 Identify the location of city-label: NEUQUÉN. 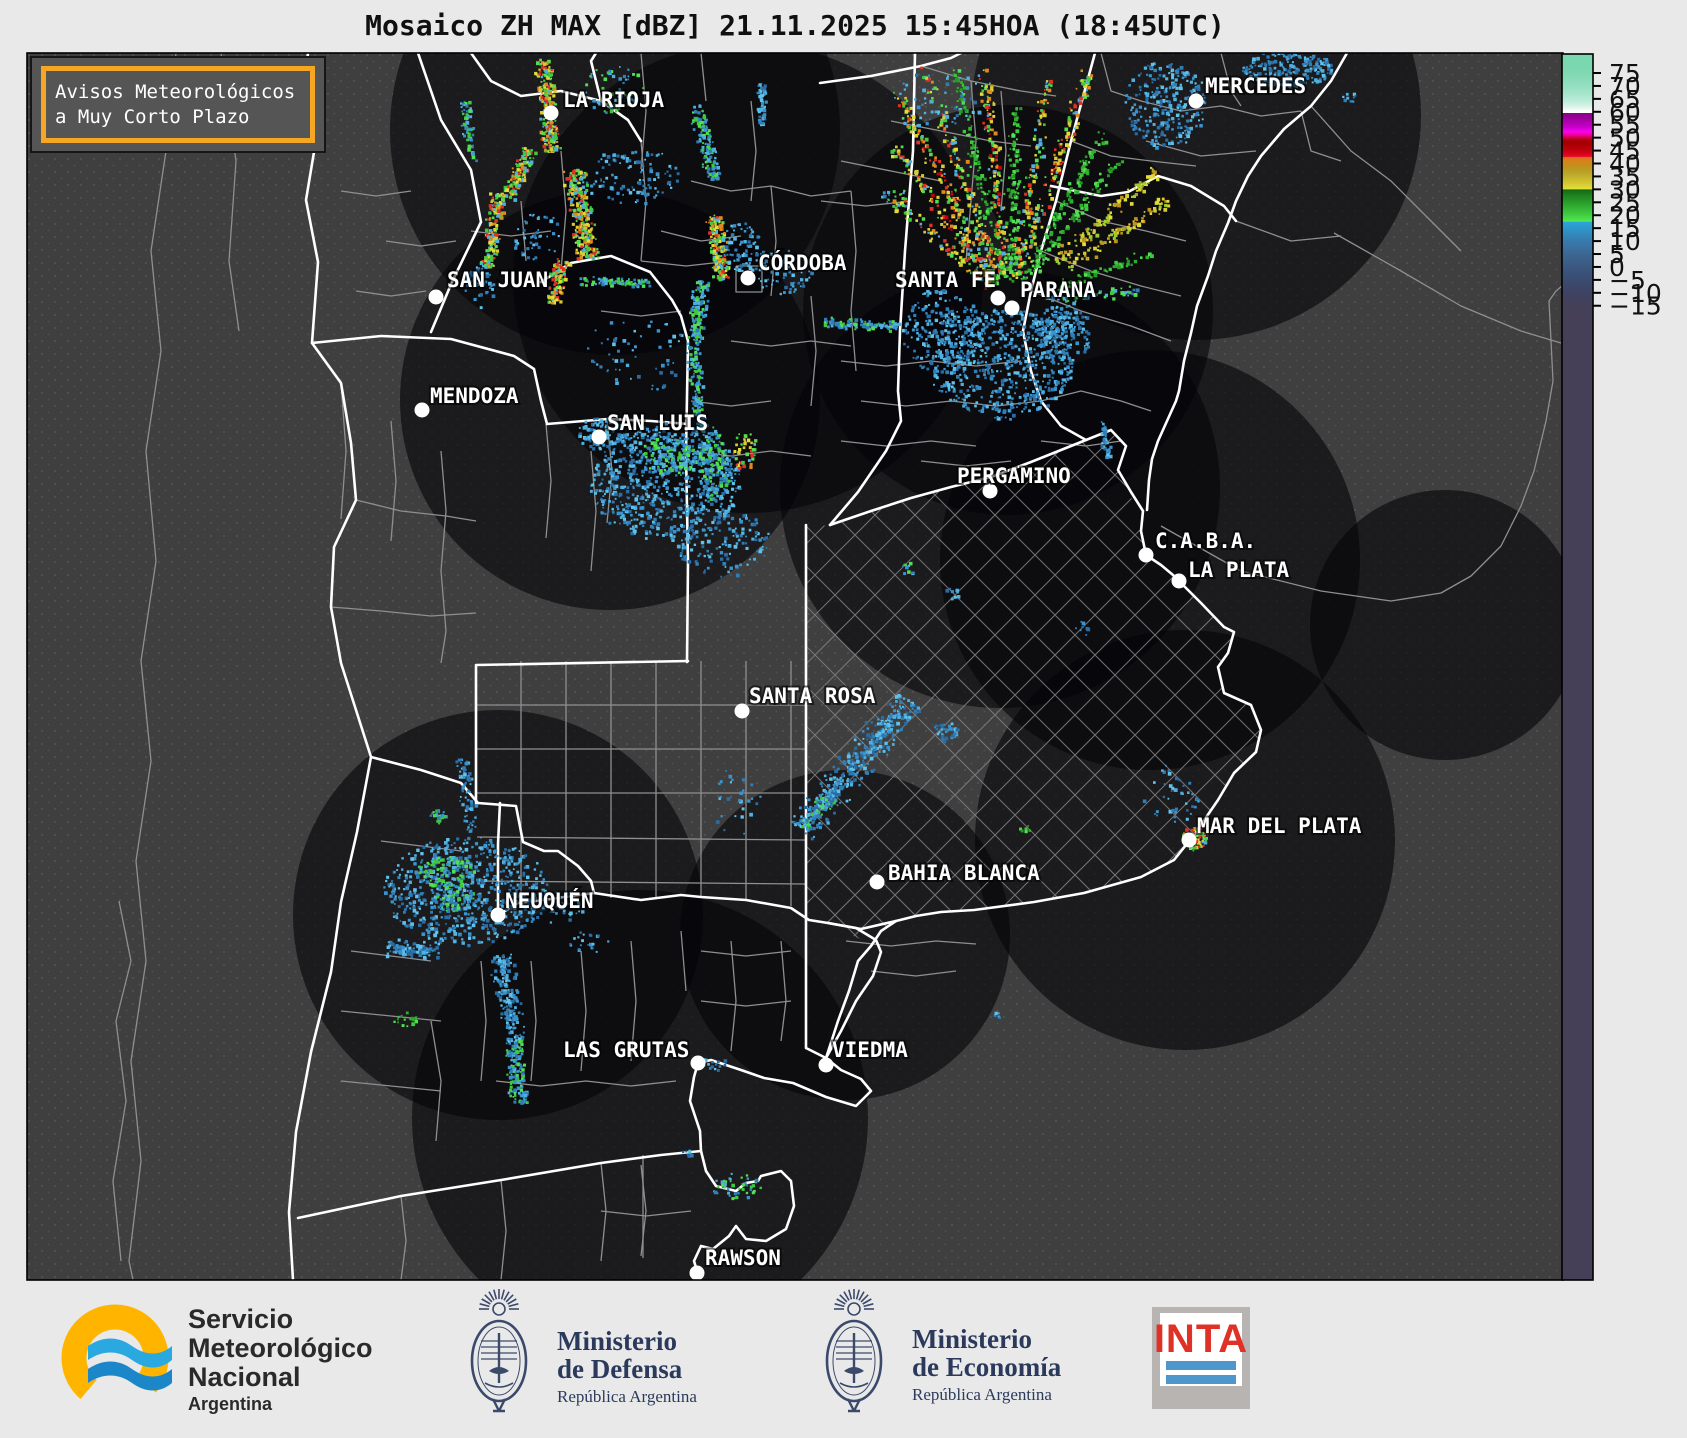
(549, 900).